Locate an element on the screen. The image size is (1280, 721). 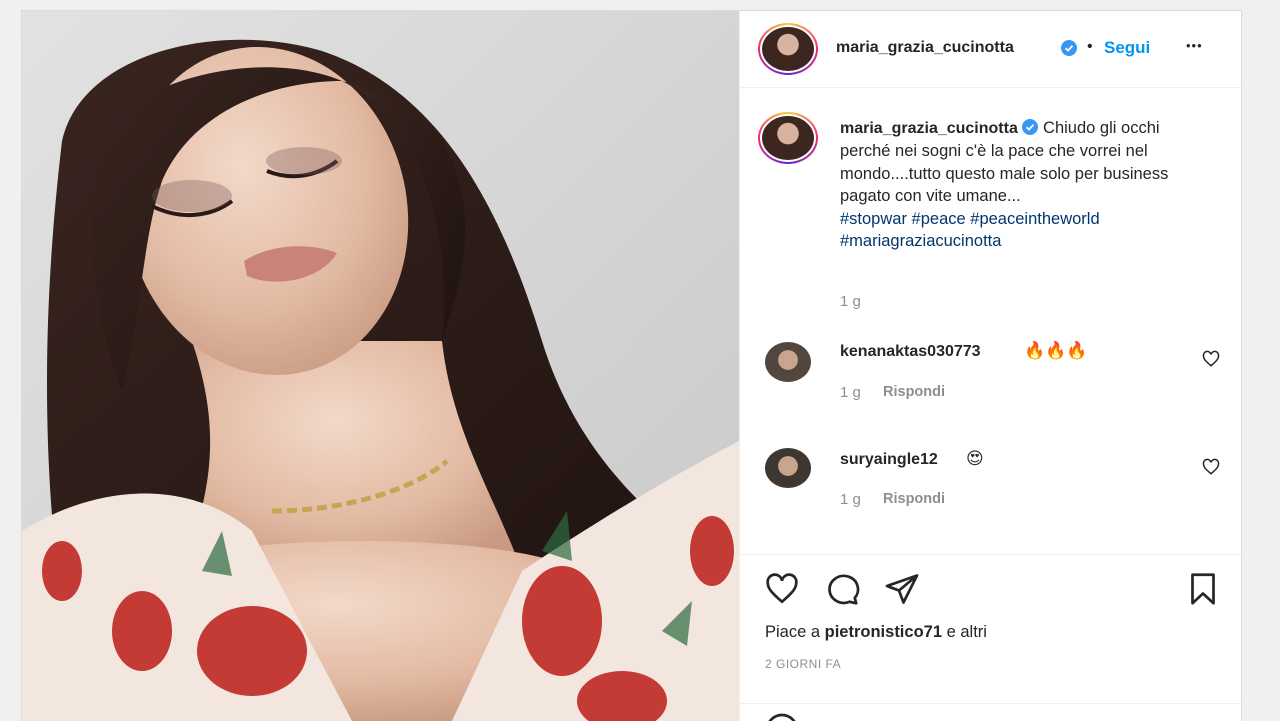
hashtag-link: #peace is located at coordinates (939, 219).